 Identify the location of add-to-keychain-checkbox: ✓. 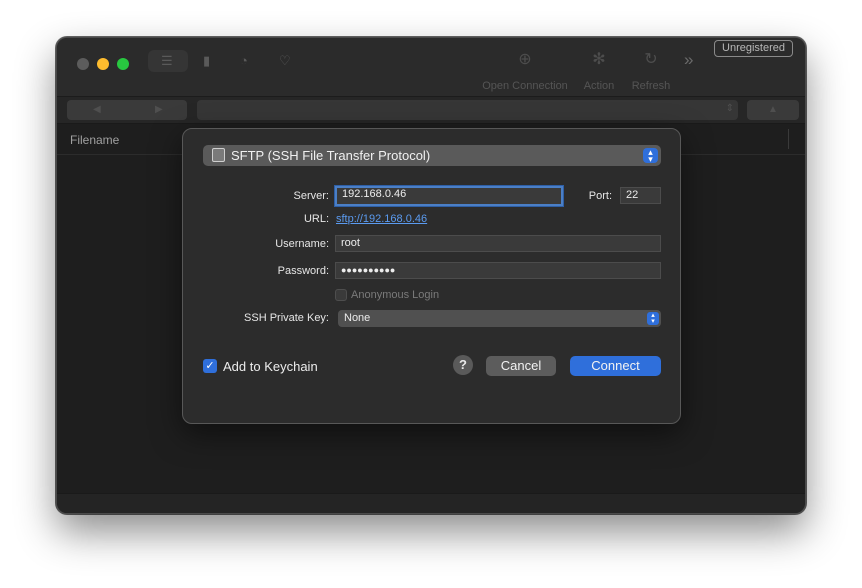
(210, 366).